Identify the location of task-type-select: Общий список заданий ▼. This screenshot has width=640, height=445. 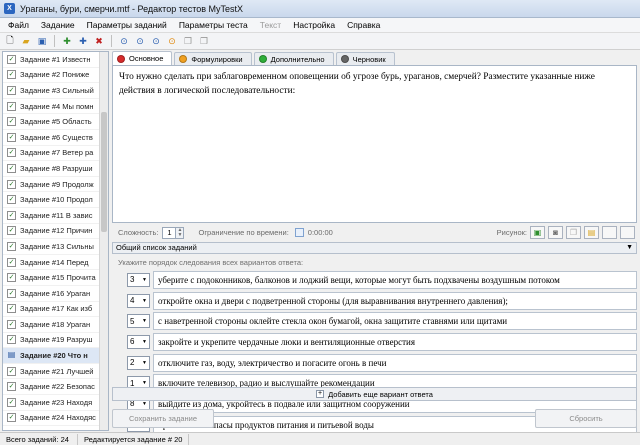
(374, 248).